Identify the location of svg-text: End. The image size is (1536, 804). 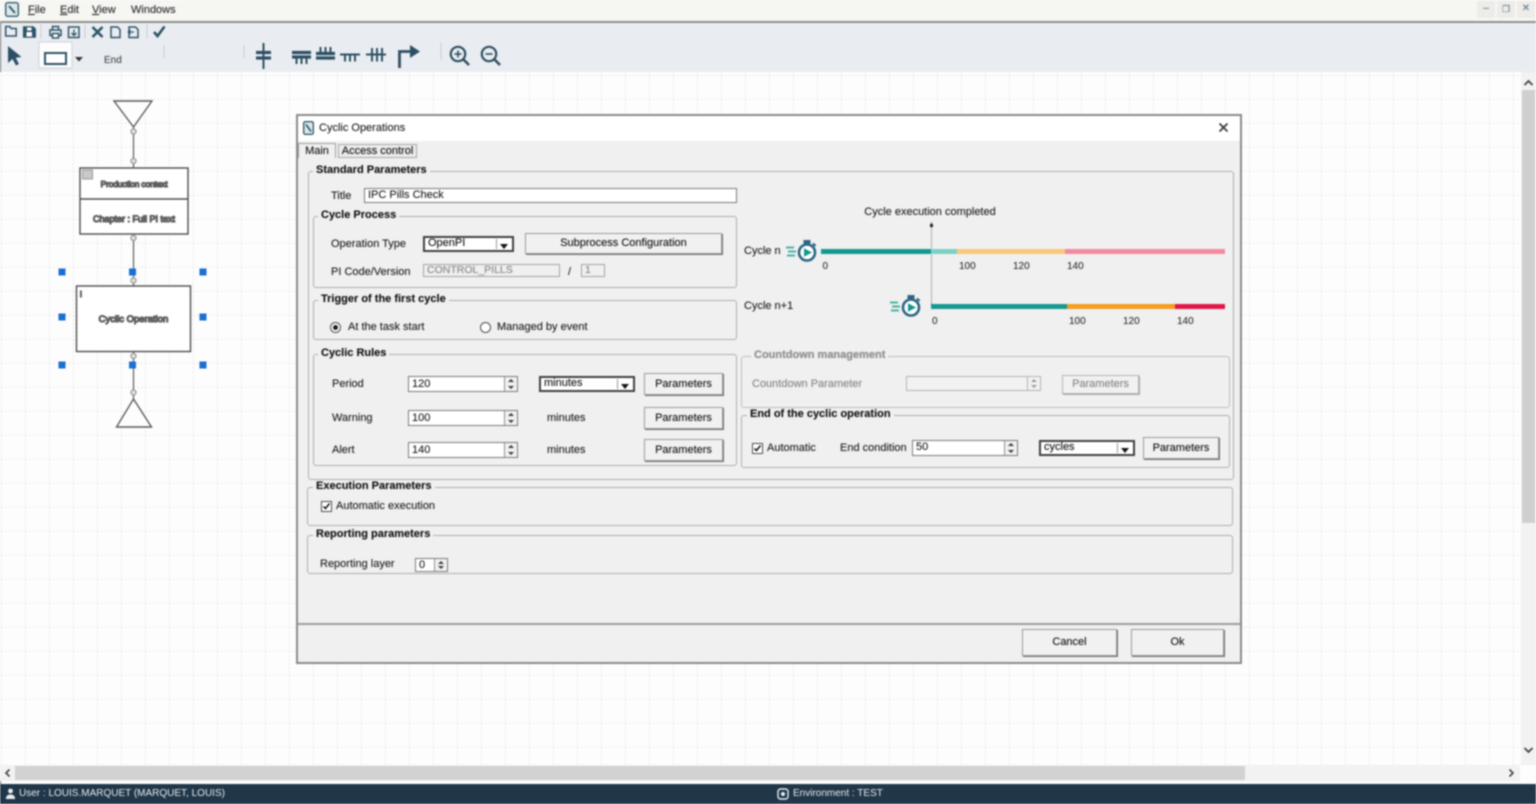
(113, 60).